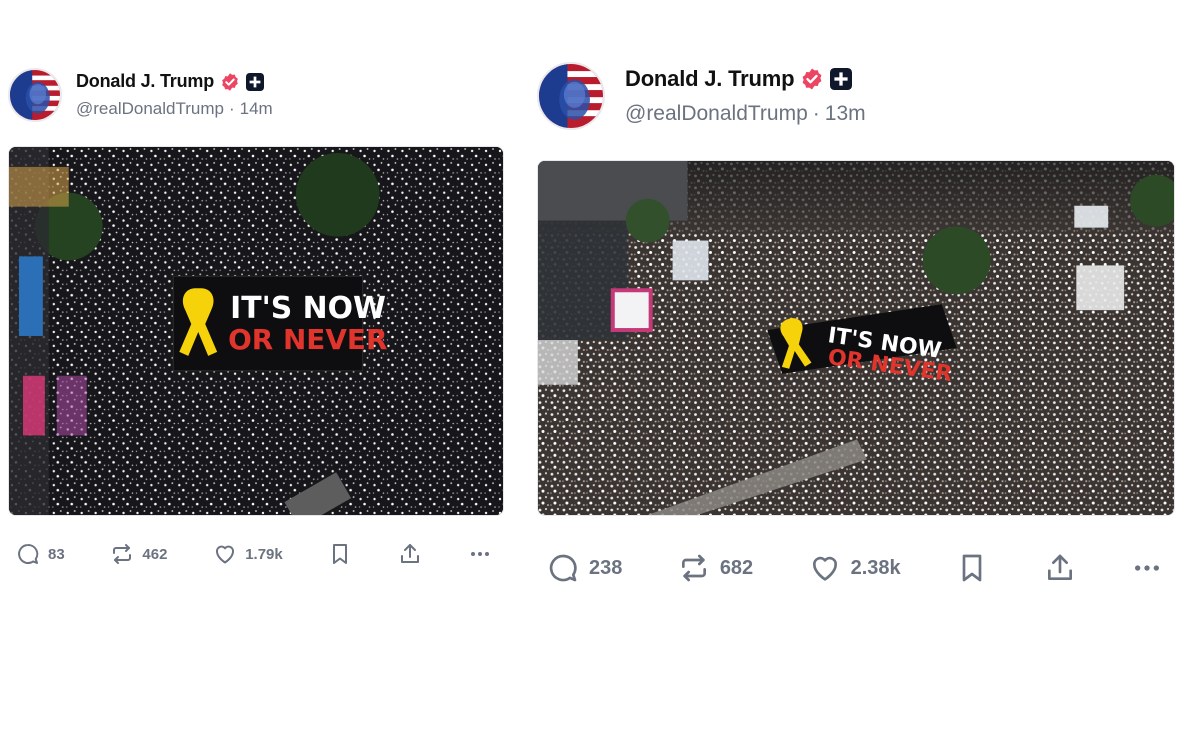  I want to click on post-actions: 238 682 2.38k, so click(856, 568).